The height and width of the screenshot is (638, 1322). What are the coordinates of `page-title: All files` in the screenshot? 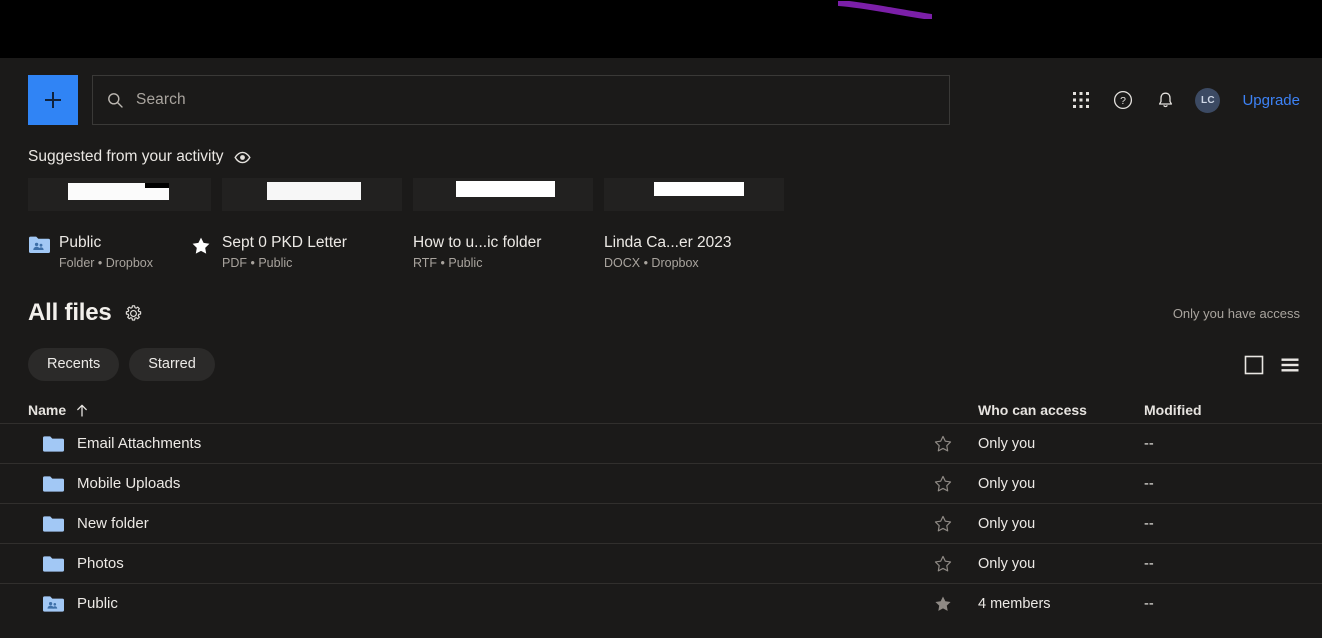 It's located at (70, 312).